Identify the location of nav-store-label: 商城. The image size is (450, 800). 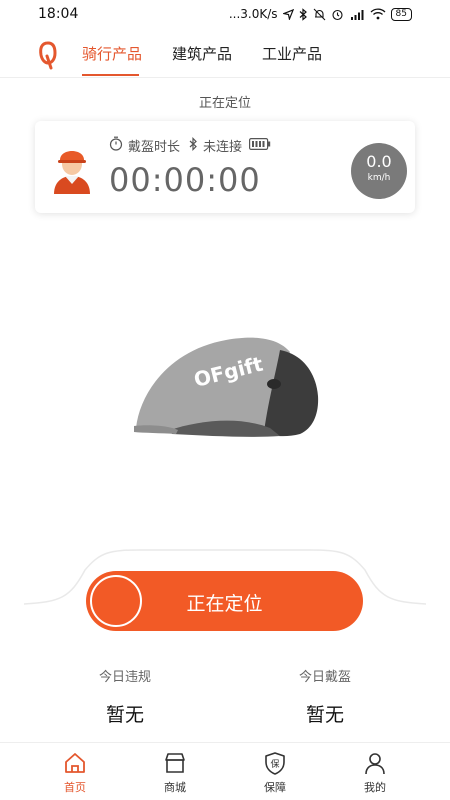
(175, 787).